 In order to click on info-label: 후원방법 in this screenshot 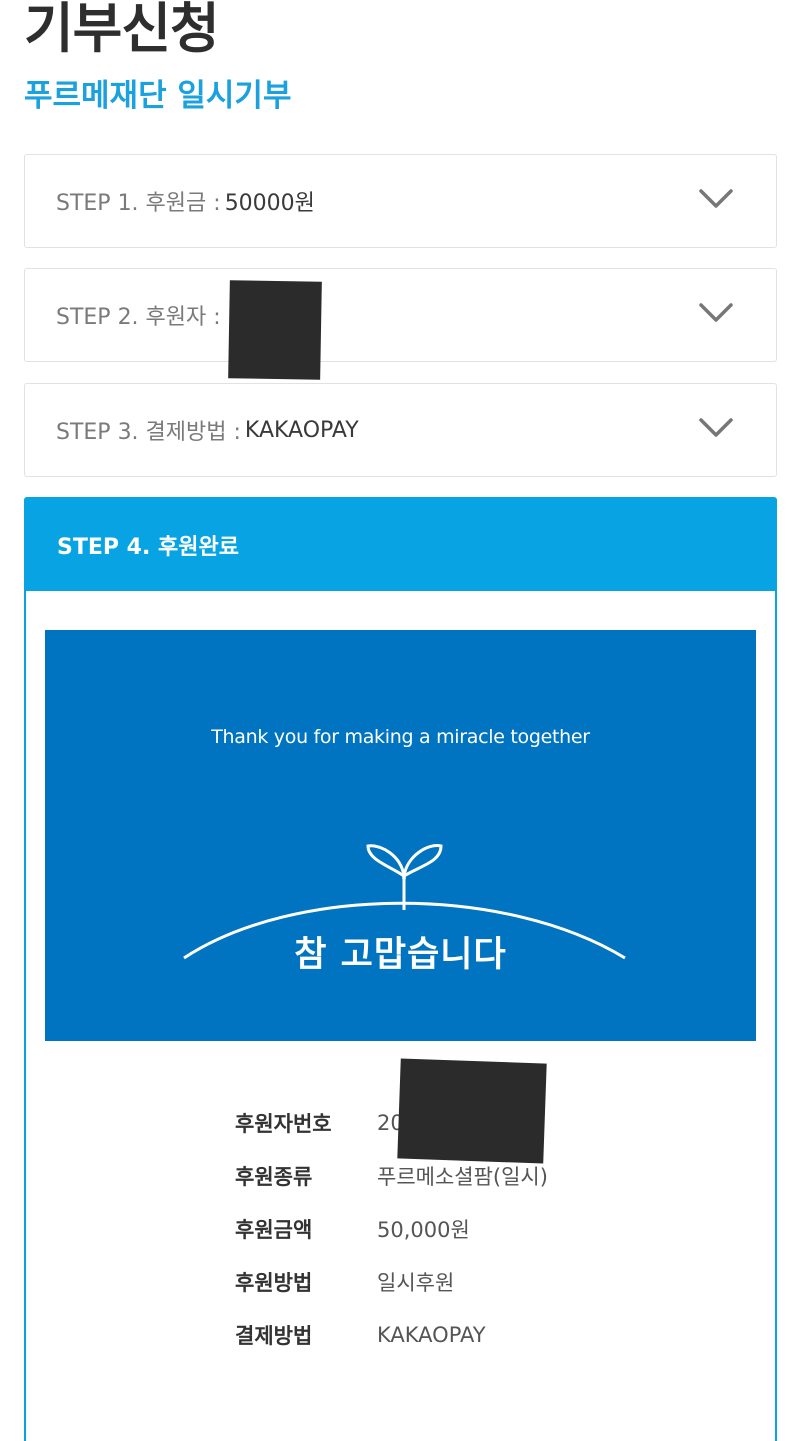, I will do `click(274, 1282)`.